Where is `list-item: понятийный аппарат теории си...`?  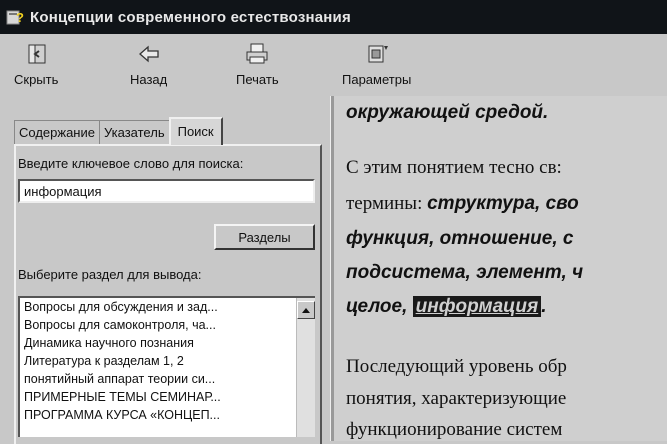 list-item: понятийный аппарат теории си... is located at coordinates (153, 379).